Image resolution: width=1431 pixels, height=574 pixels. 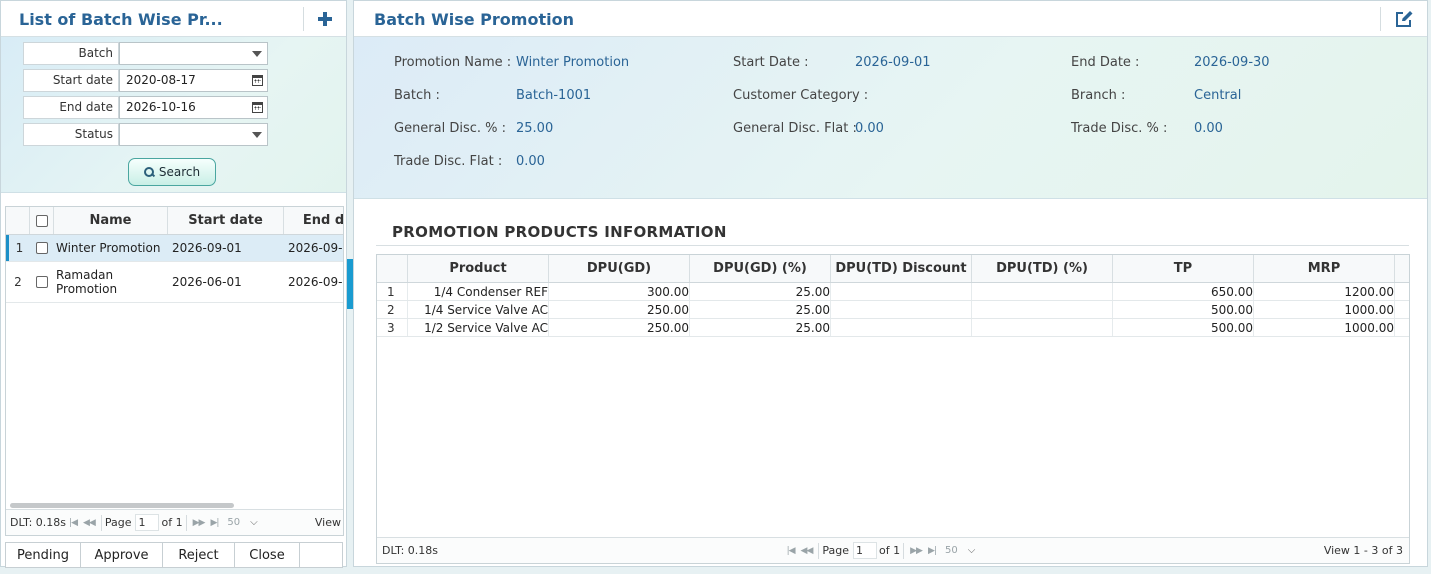 I want to click on select-all-checkbox, so click(x=41, y=220).